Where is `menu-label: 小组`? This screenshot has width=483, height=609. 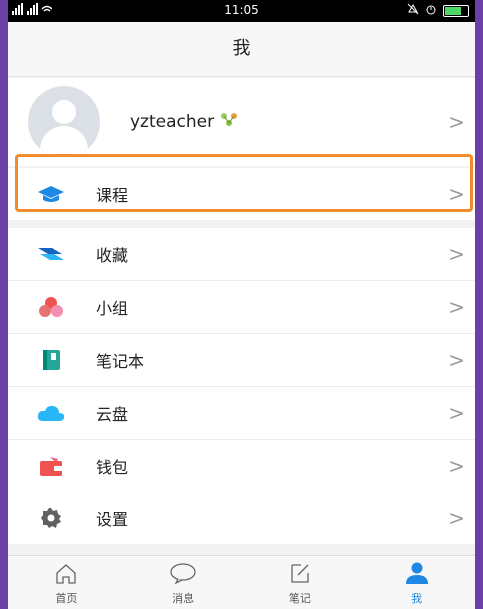
menu-label: 小组 is located at coordinates (112, 308).